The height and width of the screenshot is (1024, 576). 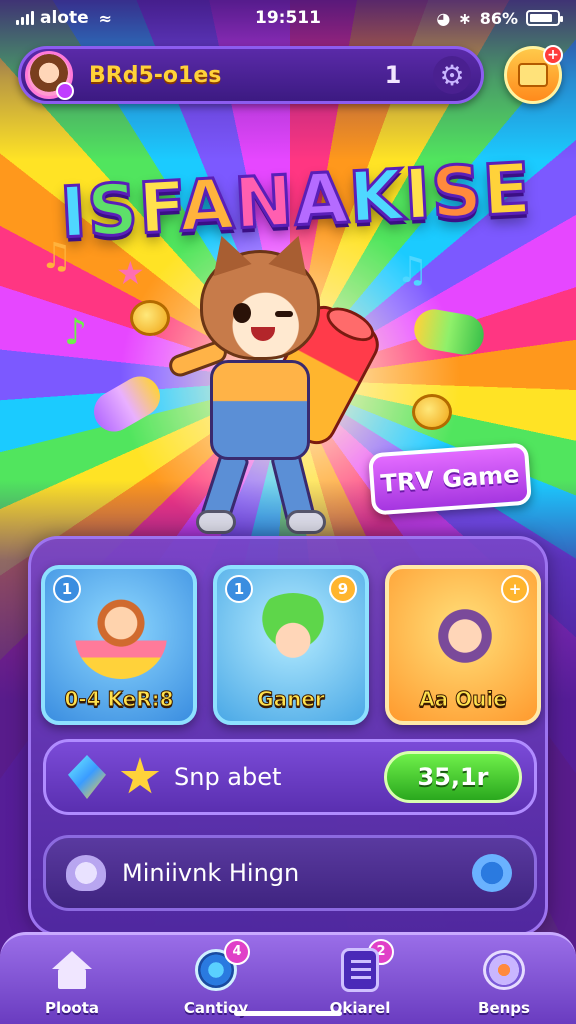 What do you see at coordinates (56, 256) in the screenshot?
I see `music-note-icon: ♫` at bounding box center [56, 256].